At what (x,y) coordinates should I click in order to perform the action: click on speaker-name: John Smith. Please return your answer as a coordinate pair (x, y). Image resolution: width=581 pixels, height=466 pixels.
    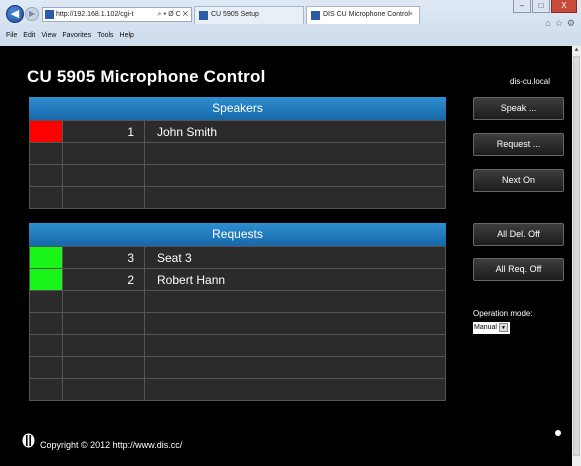
    Looking at the image, I should click on (295, 131).